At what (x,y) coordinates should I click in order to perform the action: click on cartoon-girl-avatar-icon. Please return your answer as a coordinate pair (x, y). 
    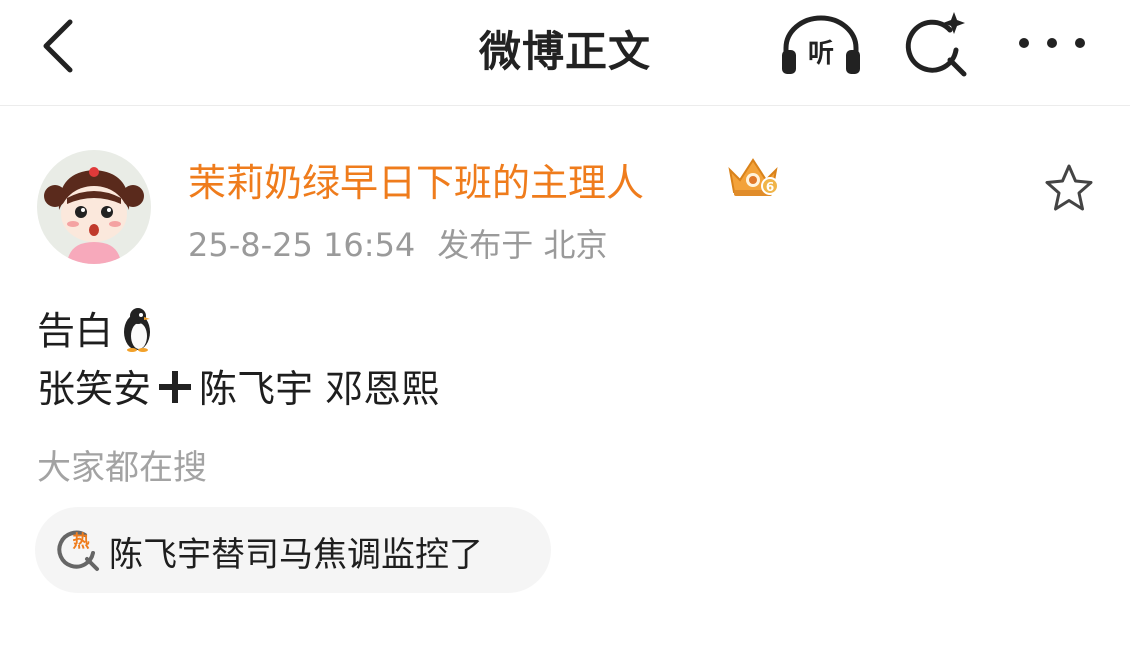
    Looking at the image, I should click on (94, 207).